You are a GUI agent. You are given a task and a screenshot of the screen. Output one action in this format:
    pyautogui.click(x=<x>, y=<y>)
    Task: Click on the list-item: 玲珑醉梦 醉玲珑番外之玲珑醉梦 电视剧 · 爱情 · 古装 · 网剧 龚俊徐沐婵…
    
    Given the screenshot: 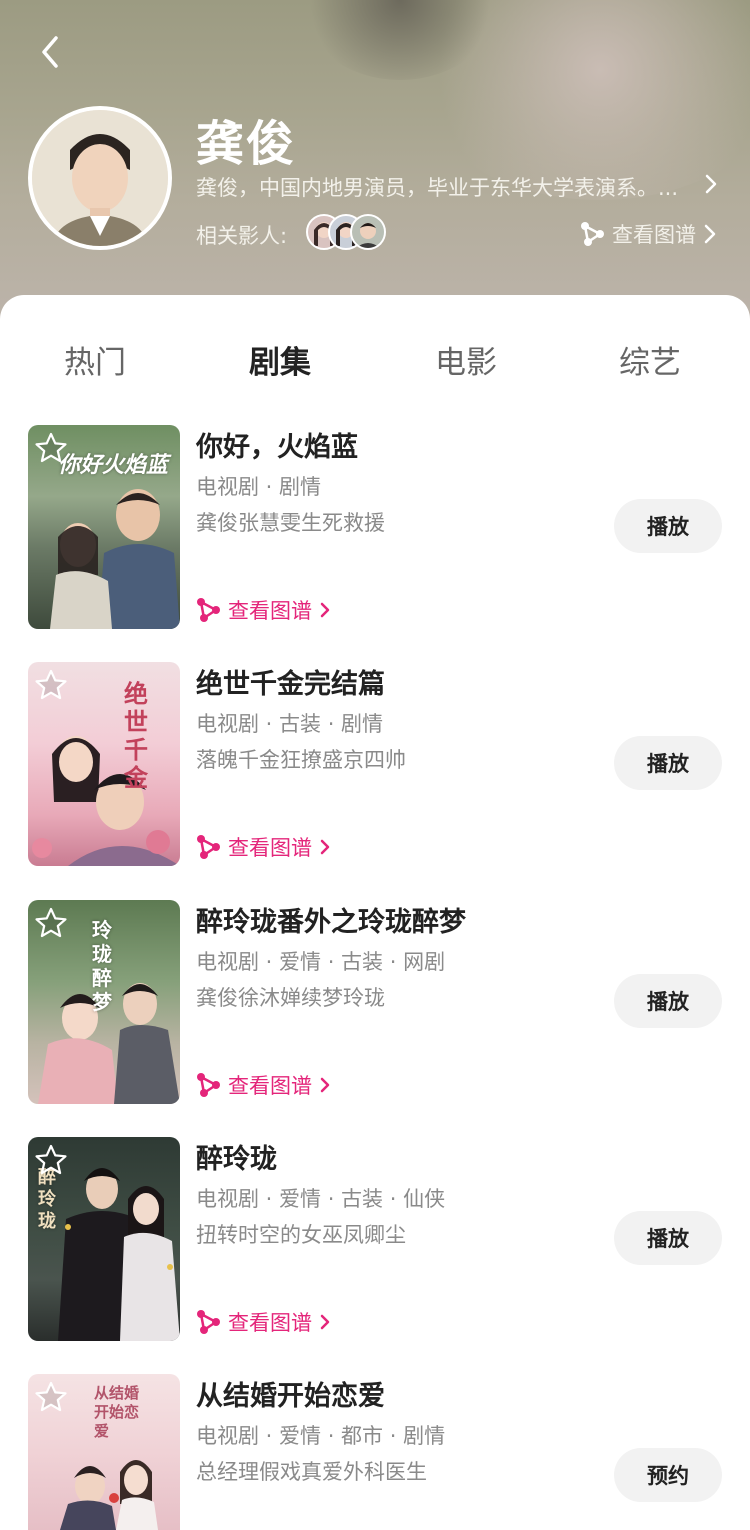 What is the action you would take?
    pyautogui.click(x=375, y=1002)
    